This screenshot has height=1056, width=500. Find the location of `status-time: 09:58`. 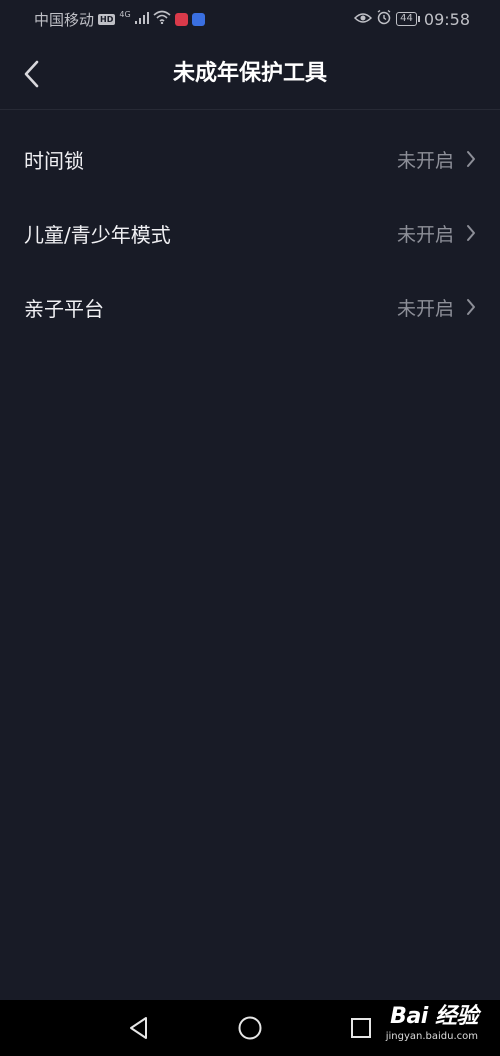

status-time: 09:58 is located at coordinates (446, 19).